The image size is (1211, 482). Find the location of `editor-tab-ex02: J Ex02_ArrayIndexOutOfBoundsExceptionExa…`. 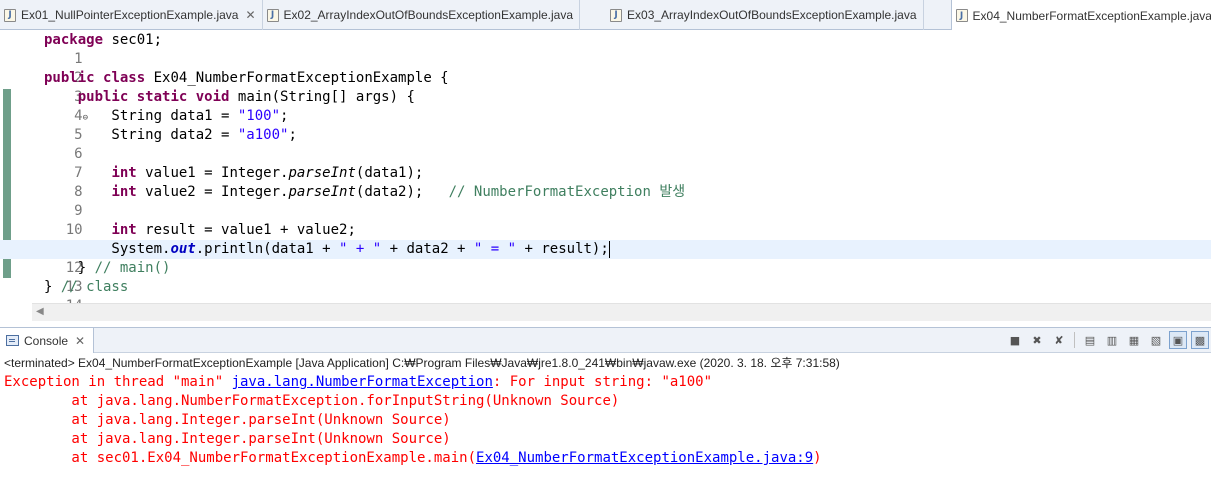

editor-tab-ex02: J Ex02_ArrayIndexOutOfBoundsExceptionExa… is located at coordinates (422, 15).